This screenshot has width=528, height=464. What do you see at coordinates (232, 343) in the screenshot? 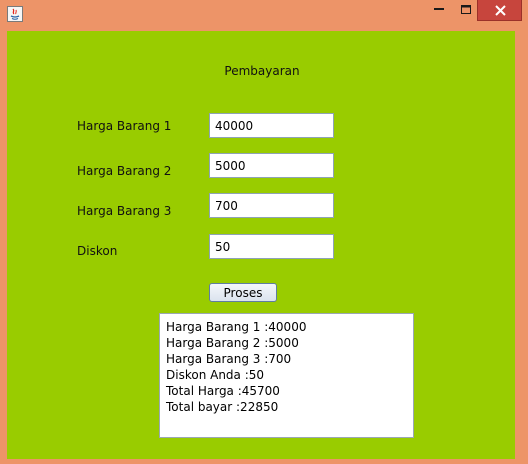
I see `output-line: Harga Barang 2 :5000` at bounding box center [232, 343].